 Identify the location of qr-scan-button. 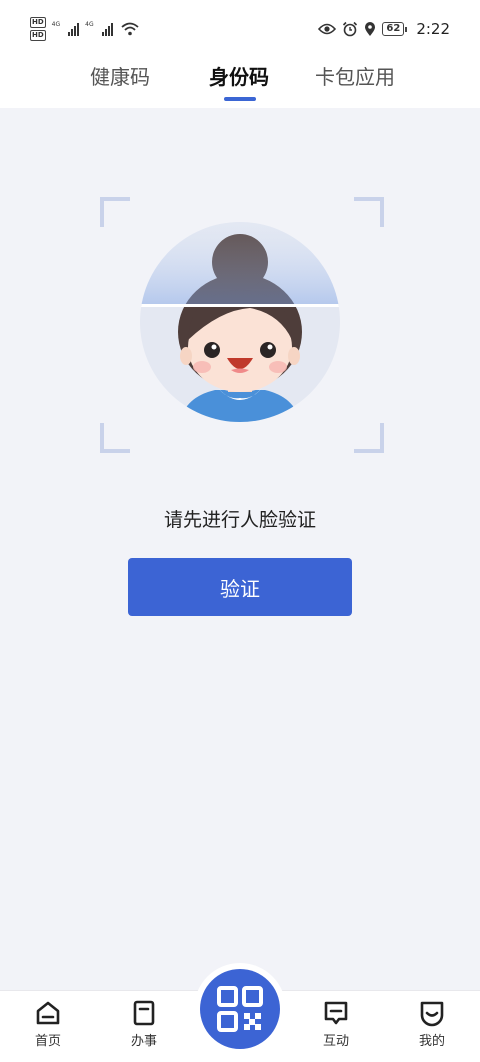
(240, 1009).